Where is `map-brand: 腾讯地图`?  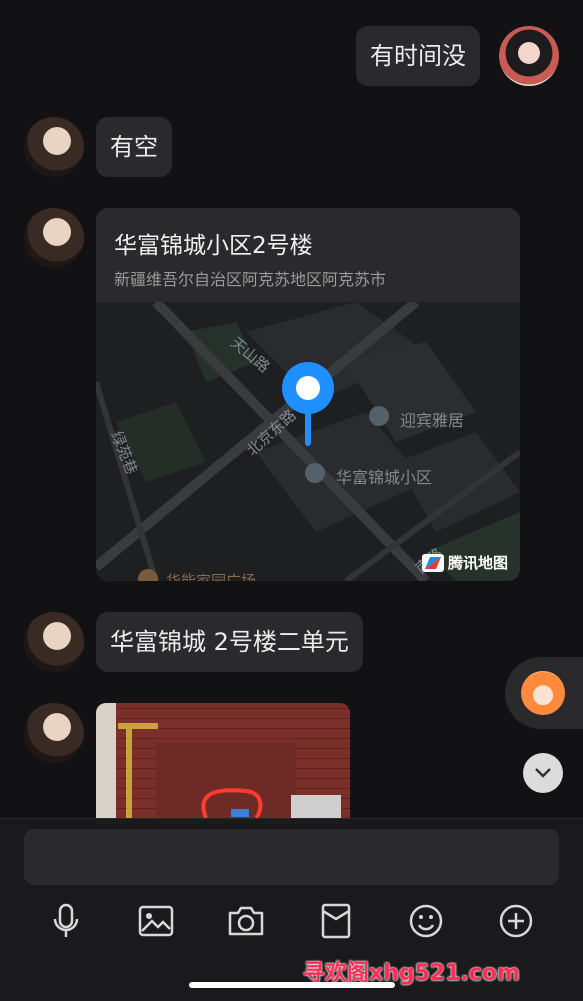
map-brand: 腾讯地图 is located at coordinates (464, 562).